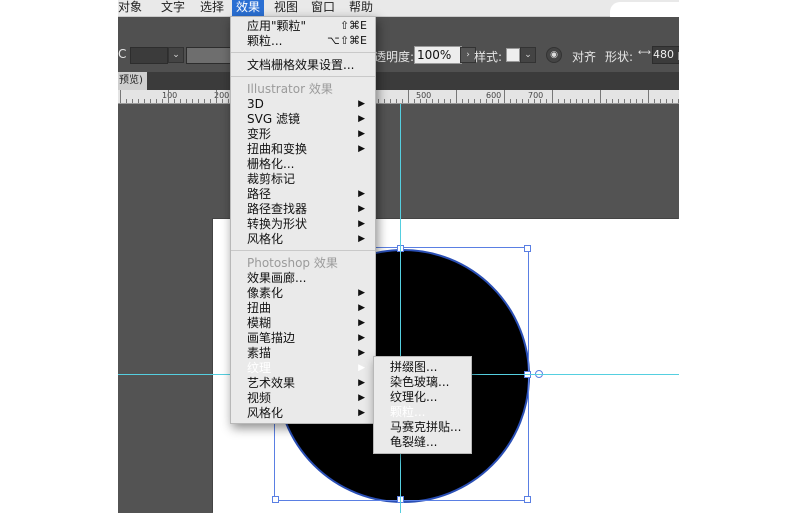  What do you see at coordinates (353, 25) in the screenshot?
I see `menu-item-shortcut: ⇧⌘E` at bounding box center [353, 25].